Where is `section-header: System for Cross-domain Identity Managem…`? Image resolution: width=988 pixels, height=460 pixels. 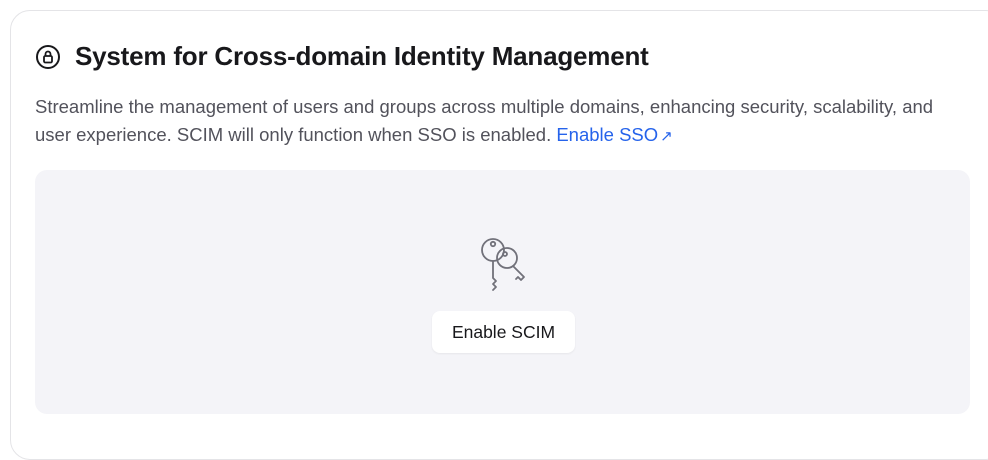 section-header: System for Cross-domain Identity Managem… is located at coordinates (342, 56).